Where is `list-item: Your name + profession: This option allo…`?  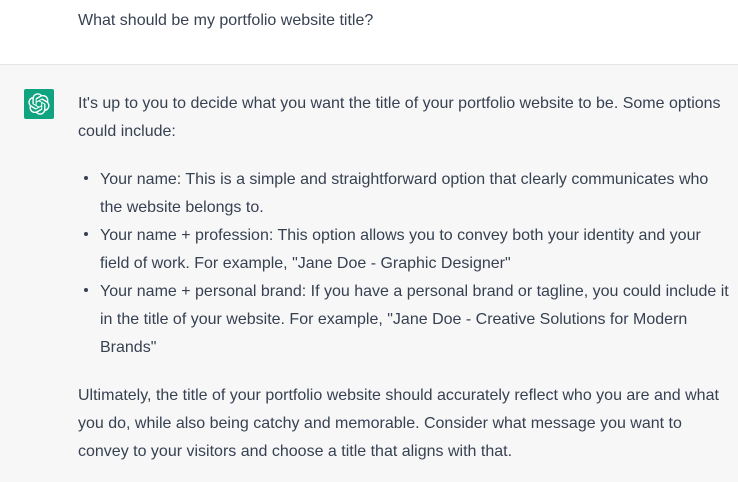
list-item: Your name + profession: This option allo… is located at coordinates (406, 250).